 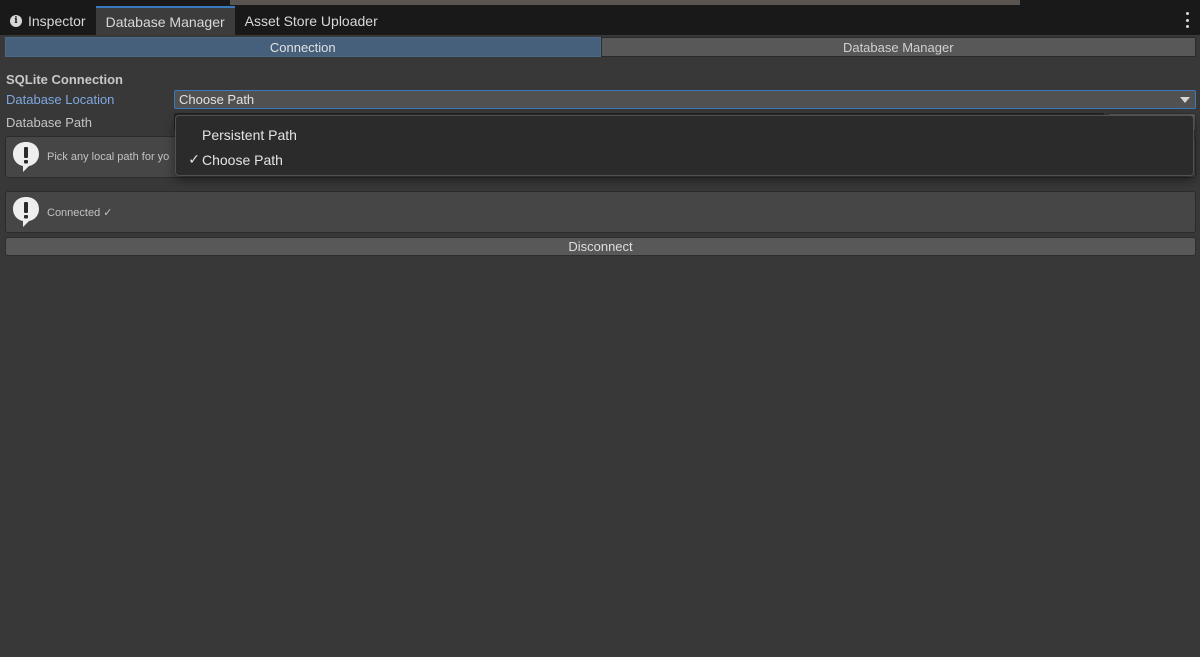 I want to click on tab-database-manager: Database Manager, so click(x=165, y=20).